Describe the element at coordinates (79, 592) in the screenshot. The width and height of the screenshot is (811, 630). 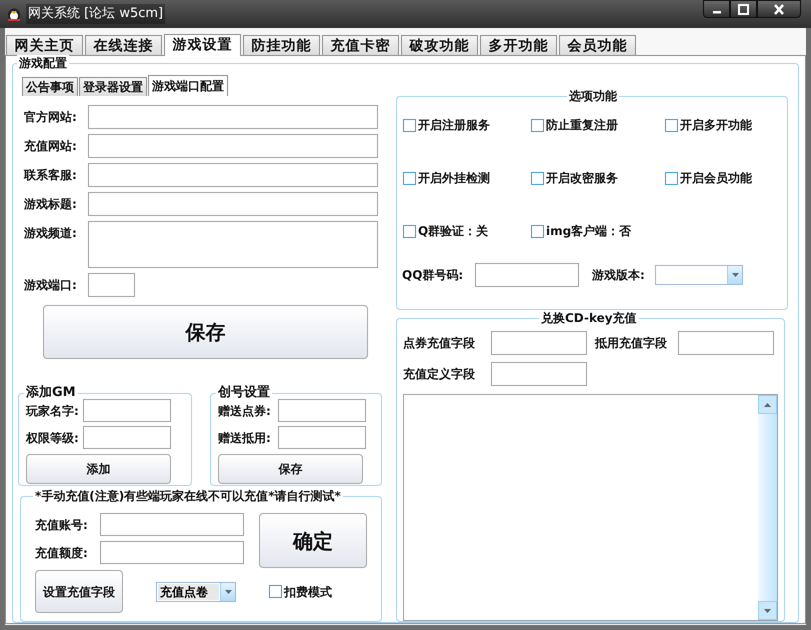
I see `button: 设置充值字段` at that location.